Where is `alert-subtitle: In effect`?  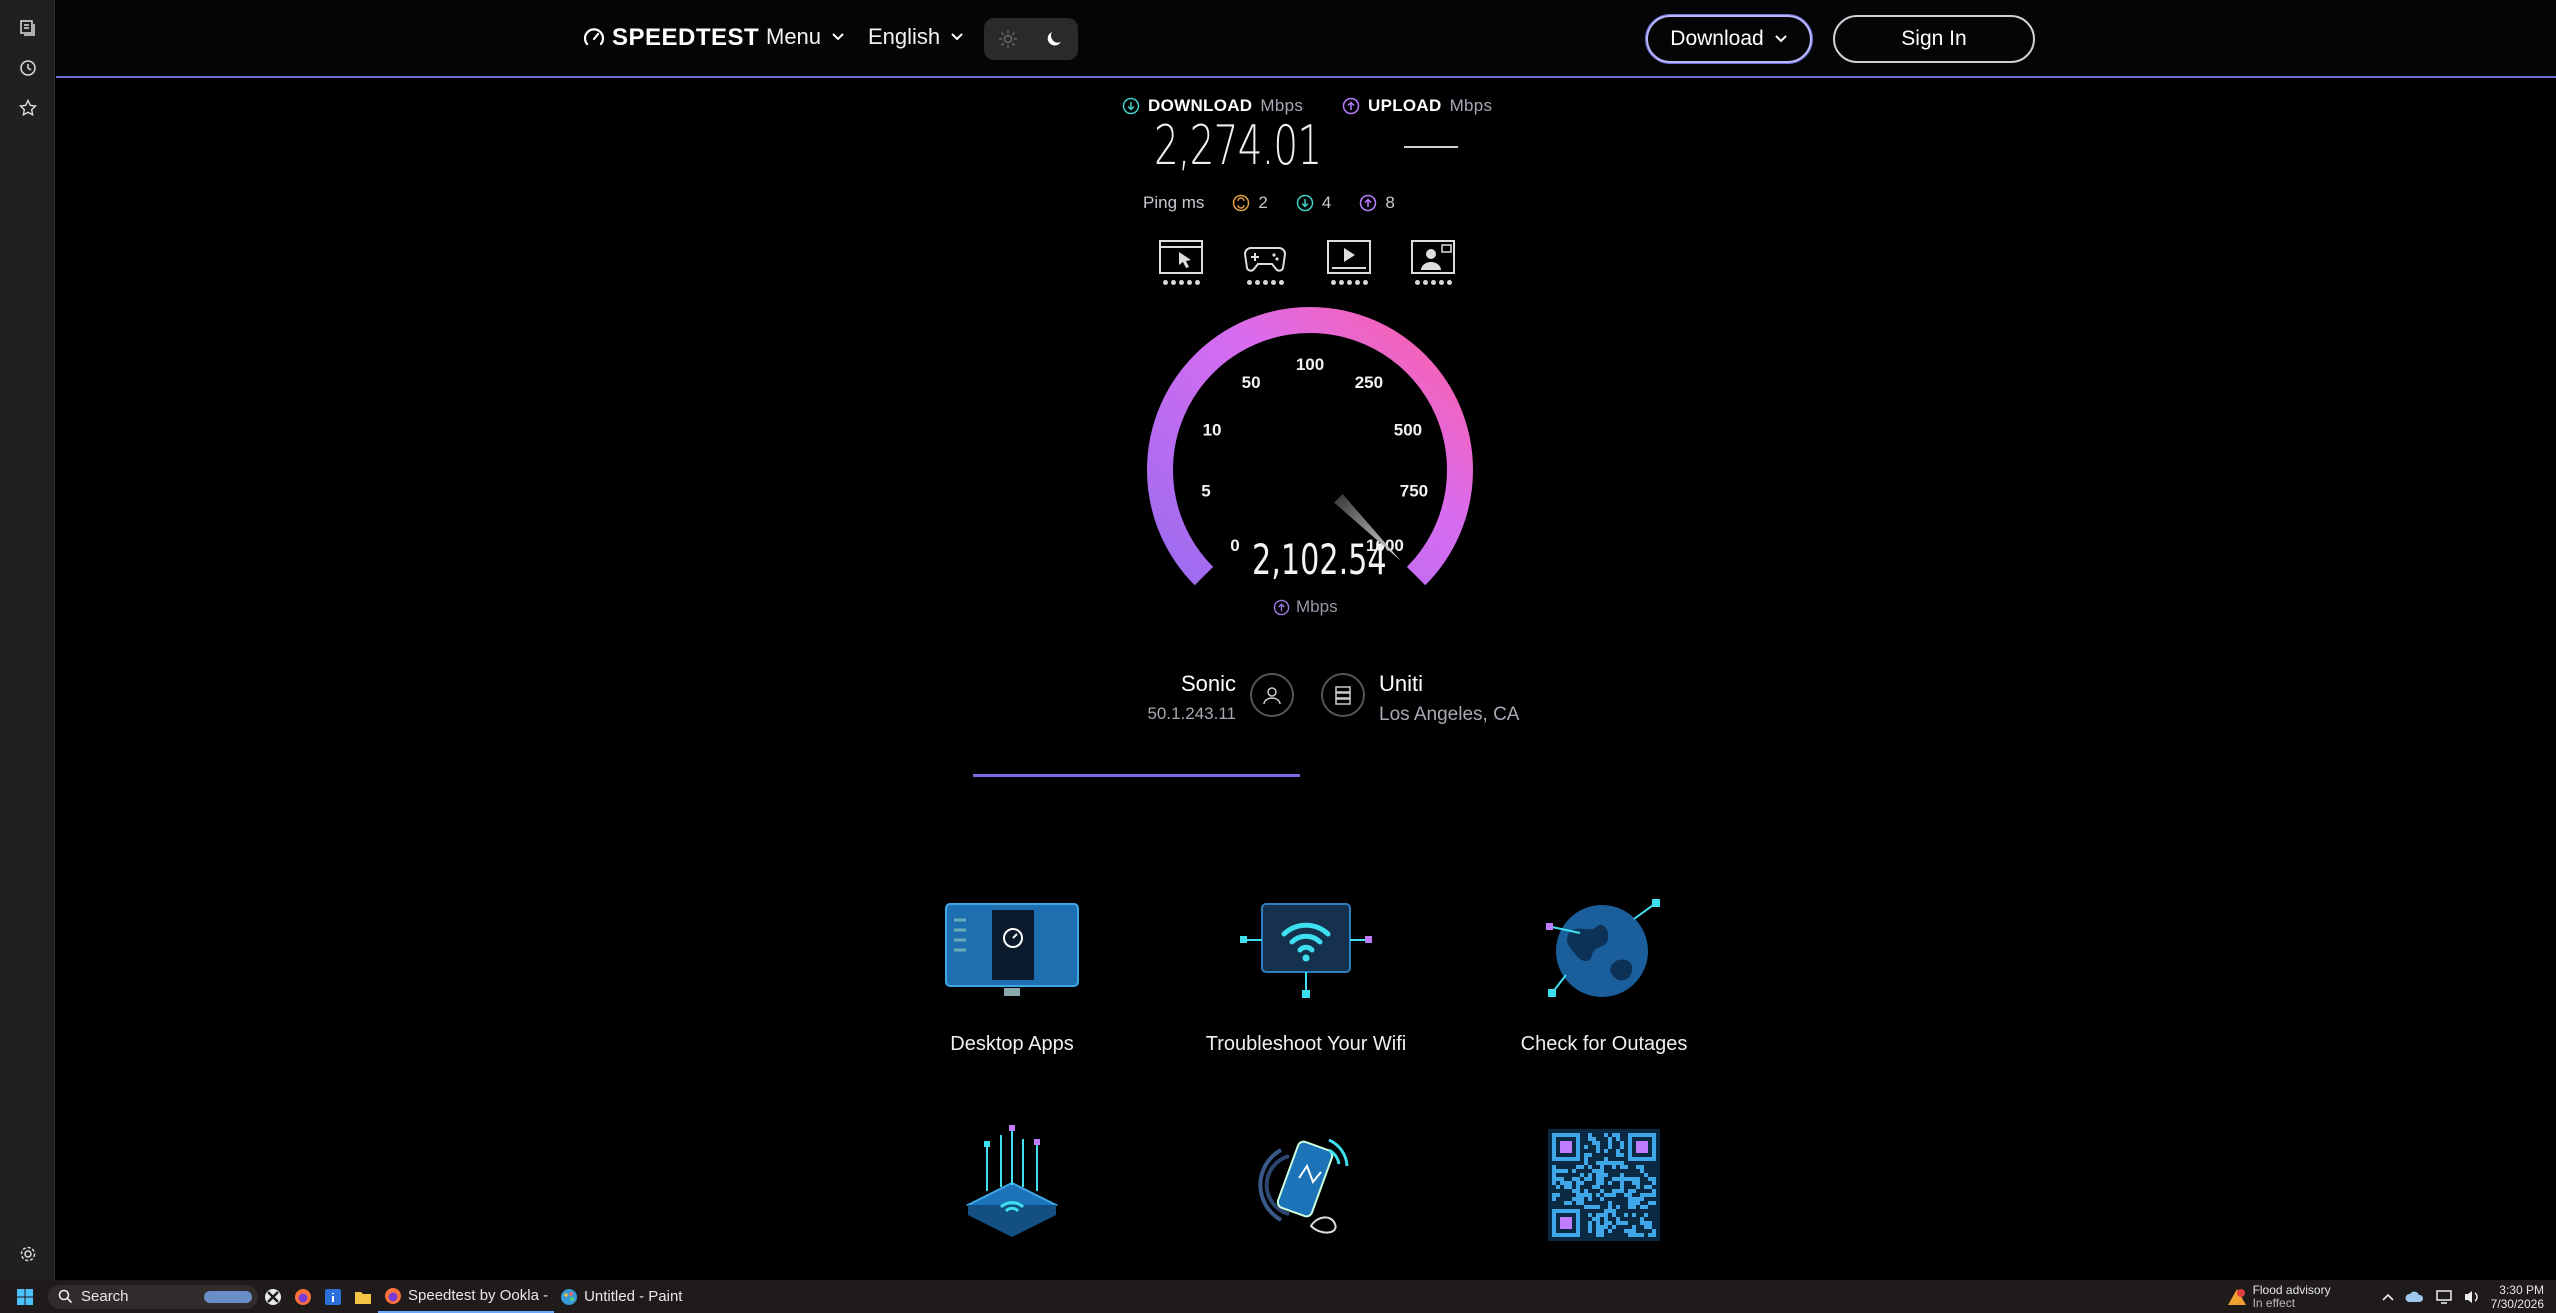
alert-subtitle: In effect is located at coordinates (2274, 1302).